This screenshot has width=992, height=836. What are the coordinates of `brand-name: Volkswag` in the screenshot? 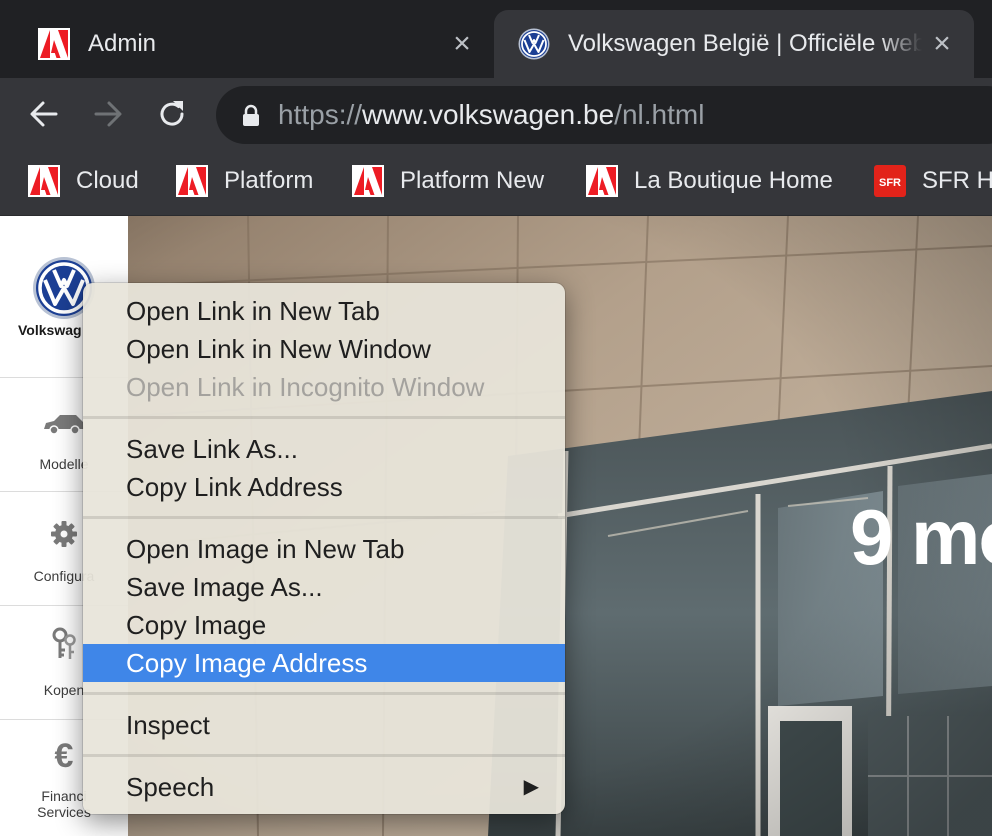 It's located at (50, 330).